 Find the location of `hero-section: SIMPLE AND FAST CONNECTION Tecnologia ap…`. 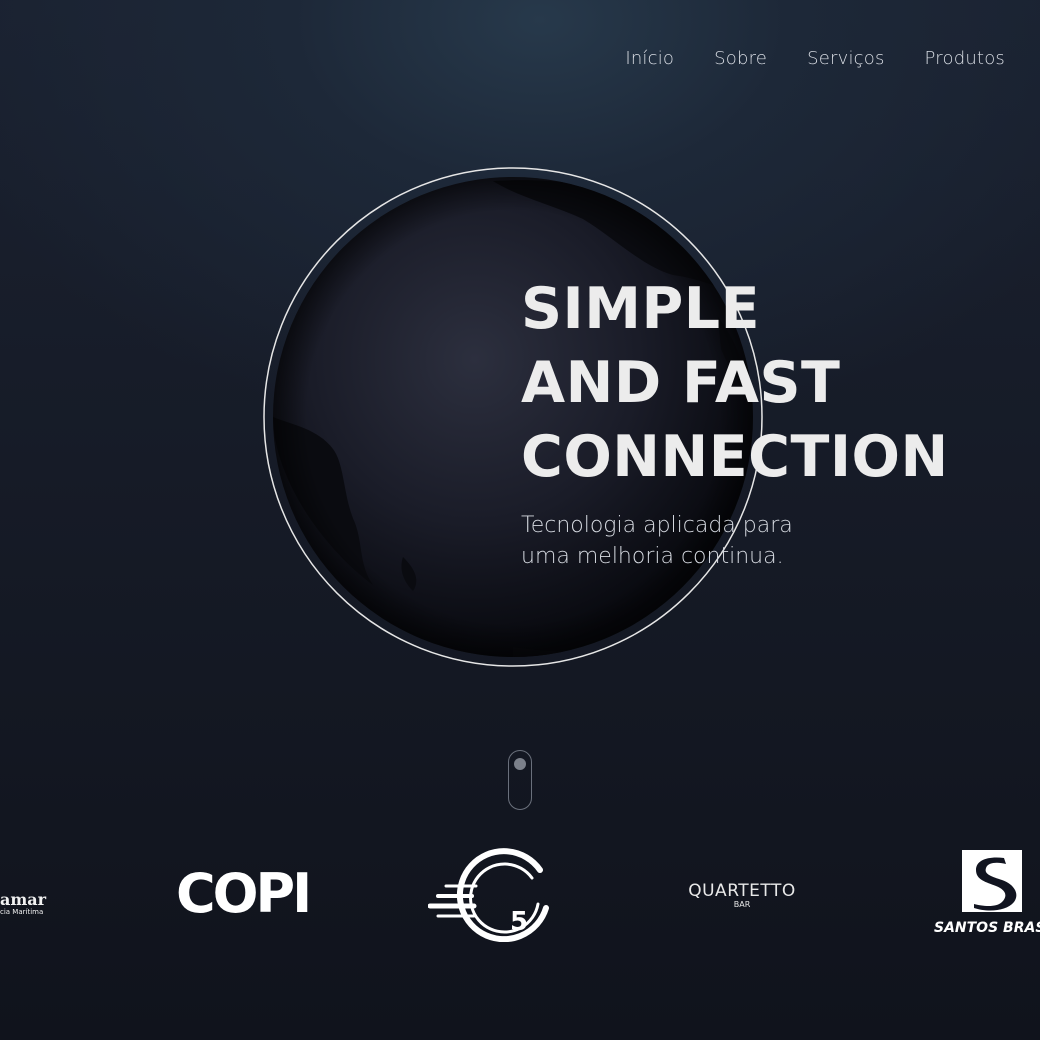

hero-section: SIMPLE AND FAST CONNECTION Tecnologia ap… is located at coordinates (735, 422).